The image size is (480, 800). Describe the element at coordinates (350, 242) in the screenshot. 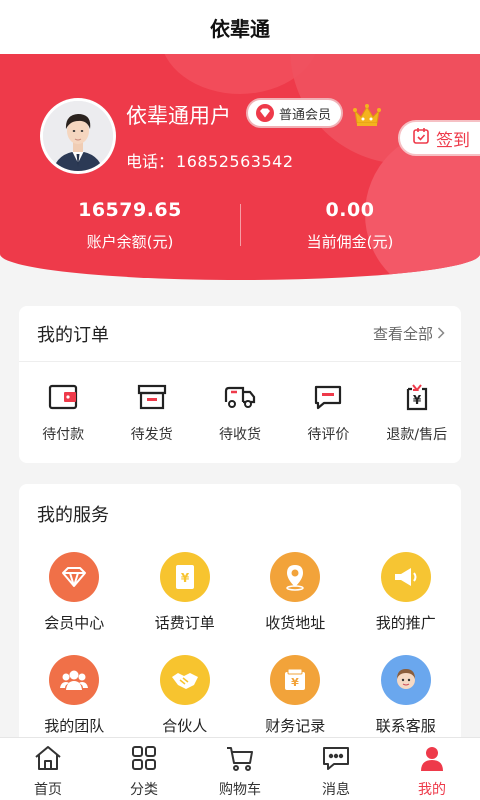

I see `commission-label: 当前佣金(元)` at that location.